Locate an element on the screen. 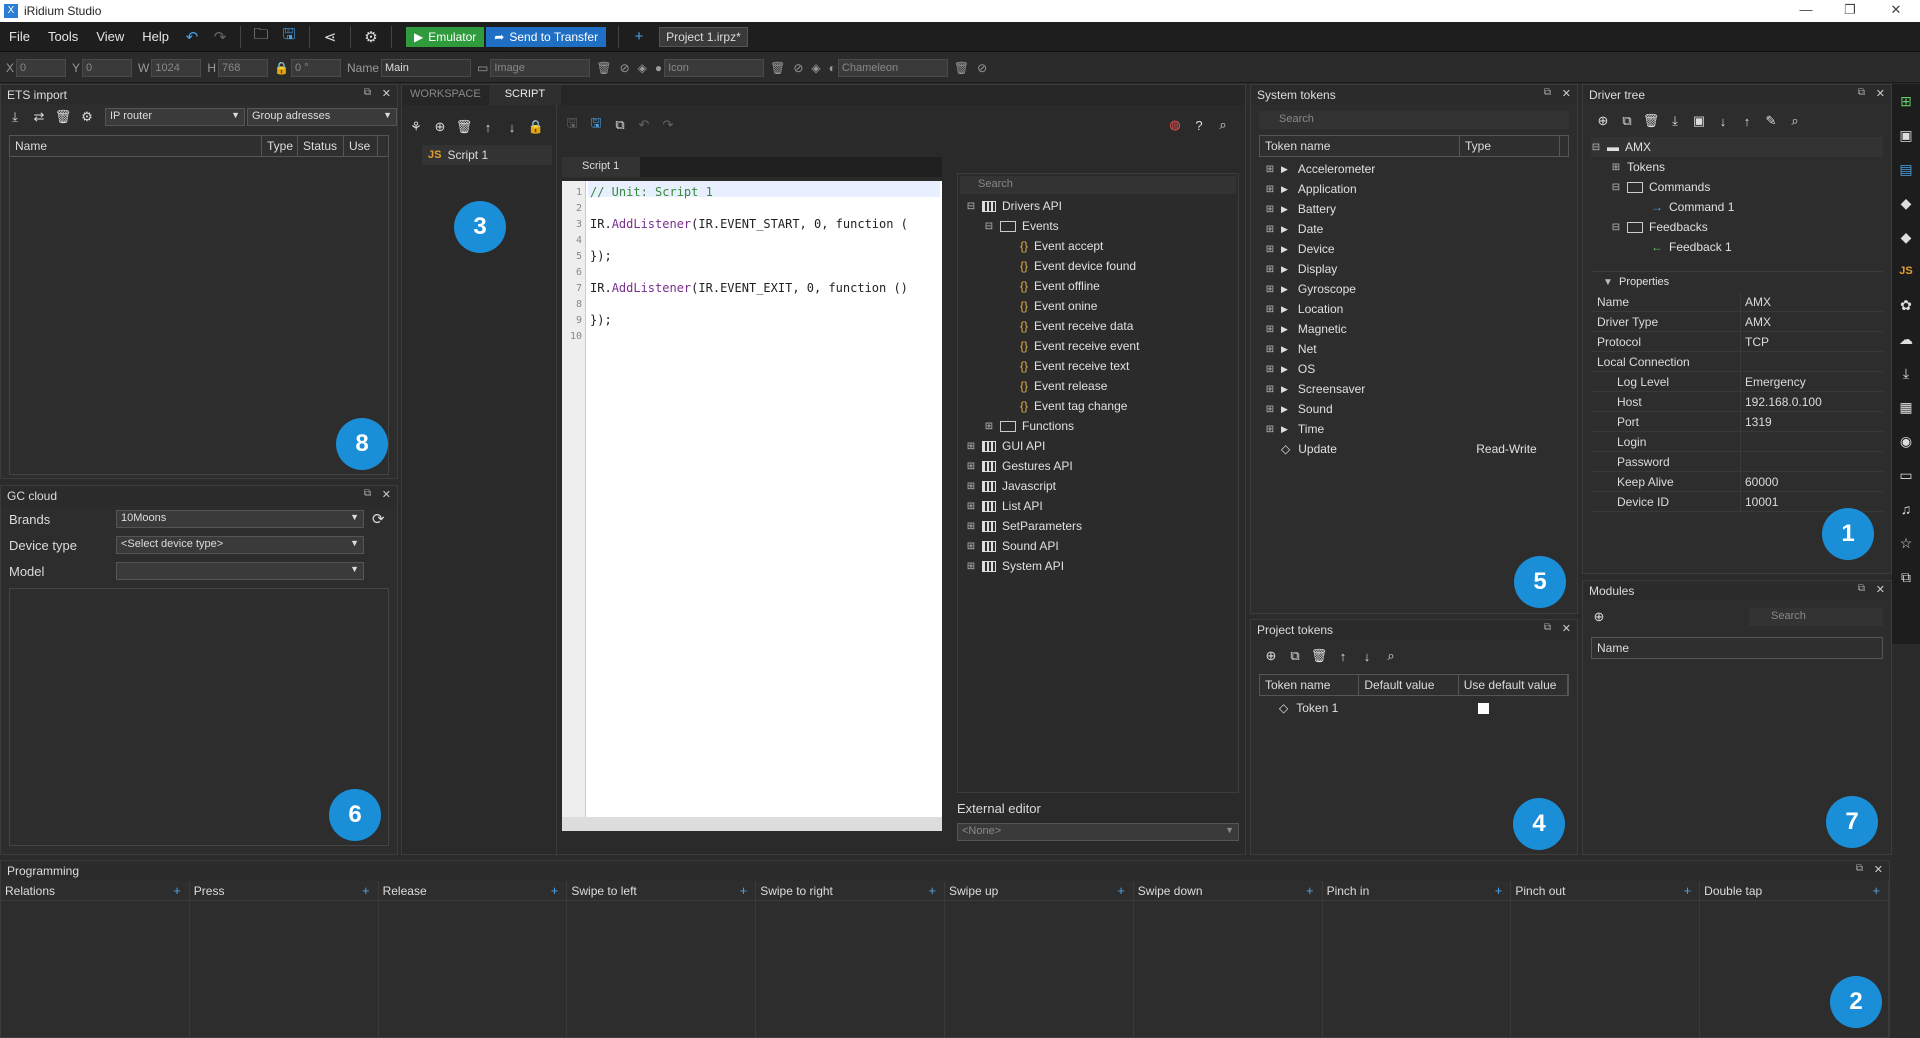 The width and height of the screenshot is (1920, 1038). editor-tab: Script 1 is located at coordinates (601, 167).